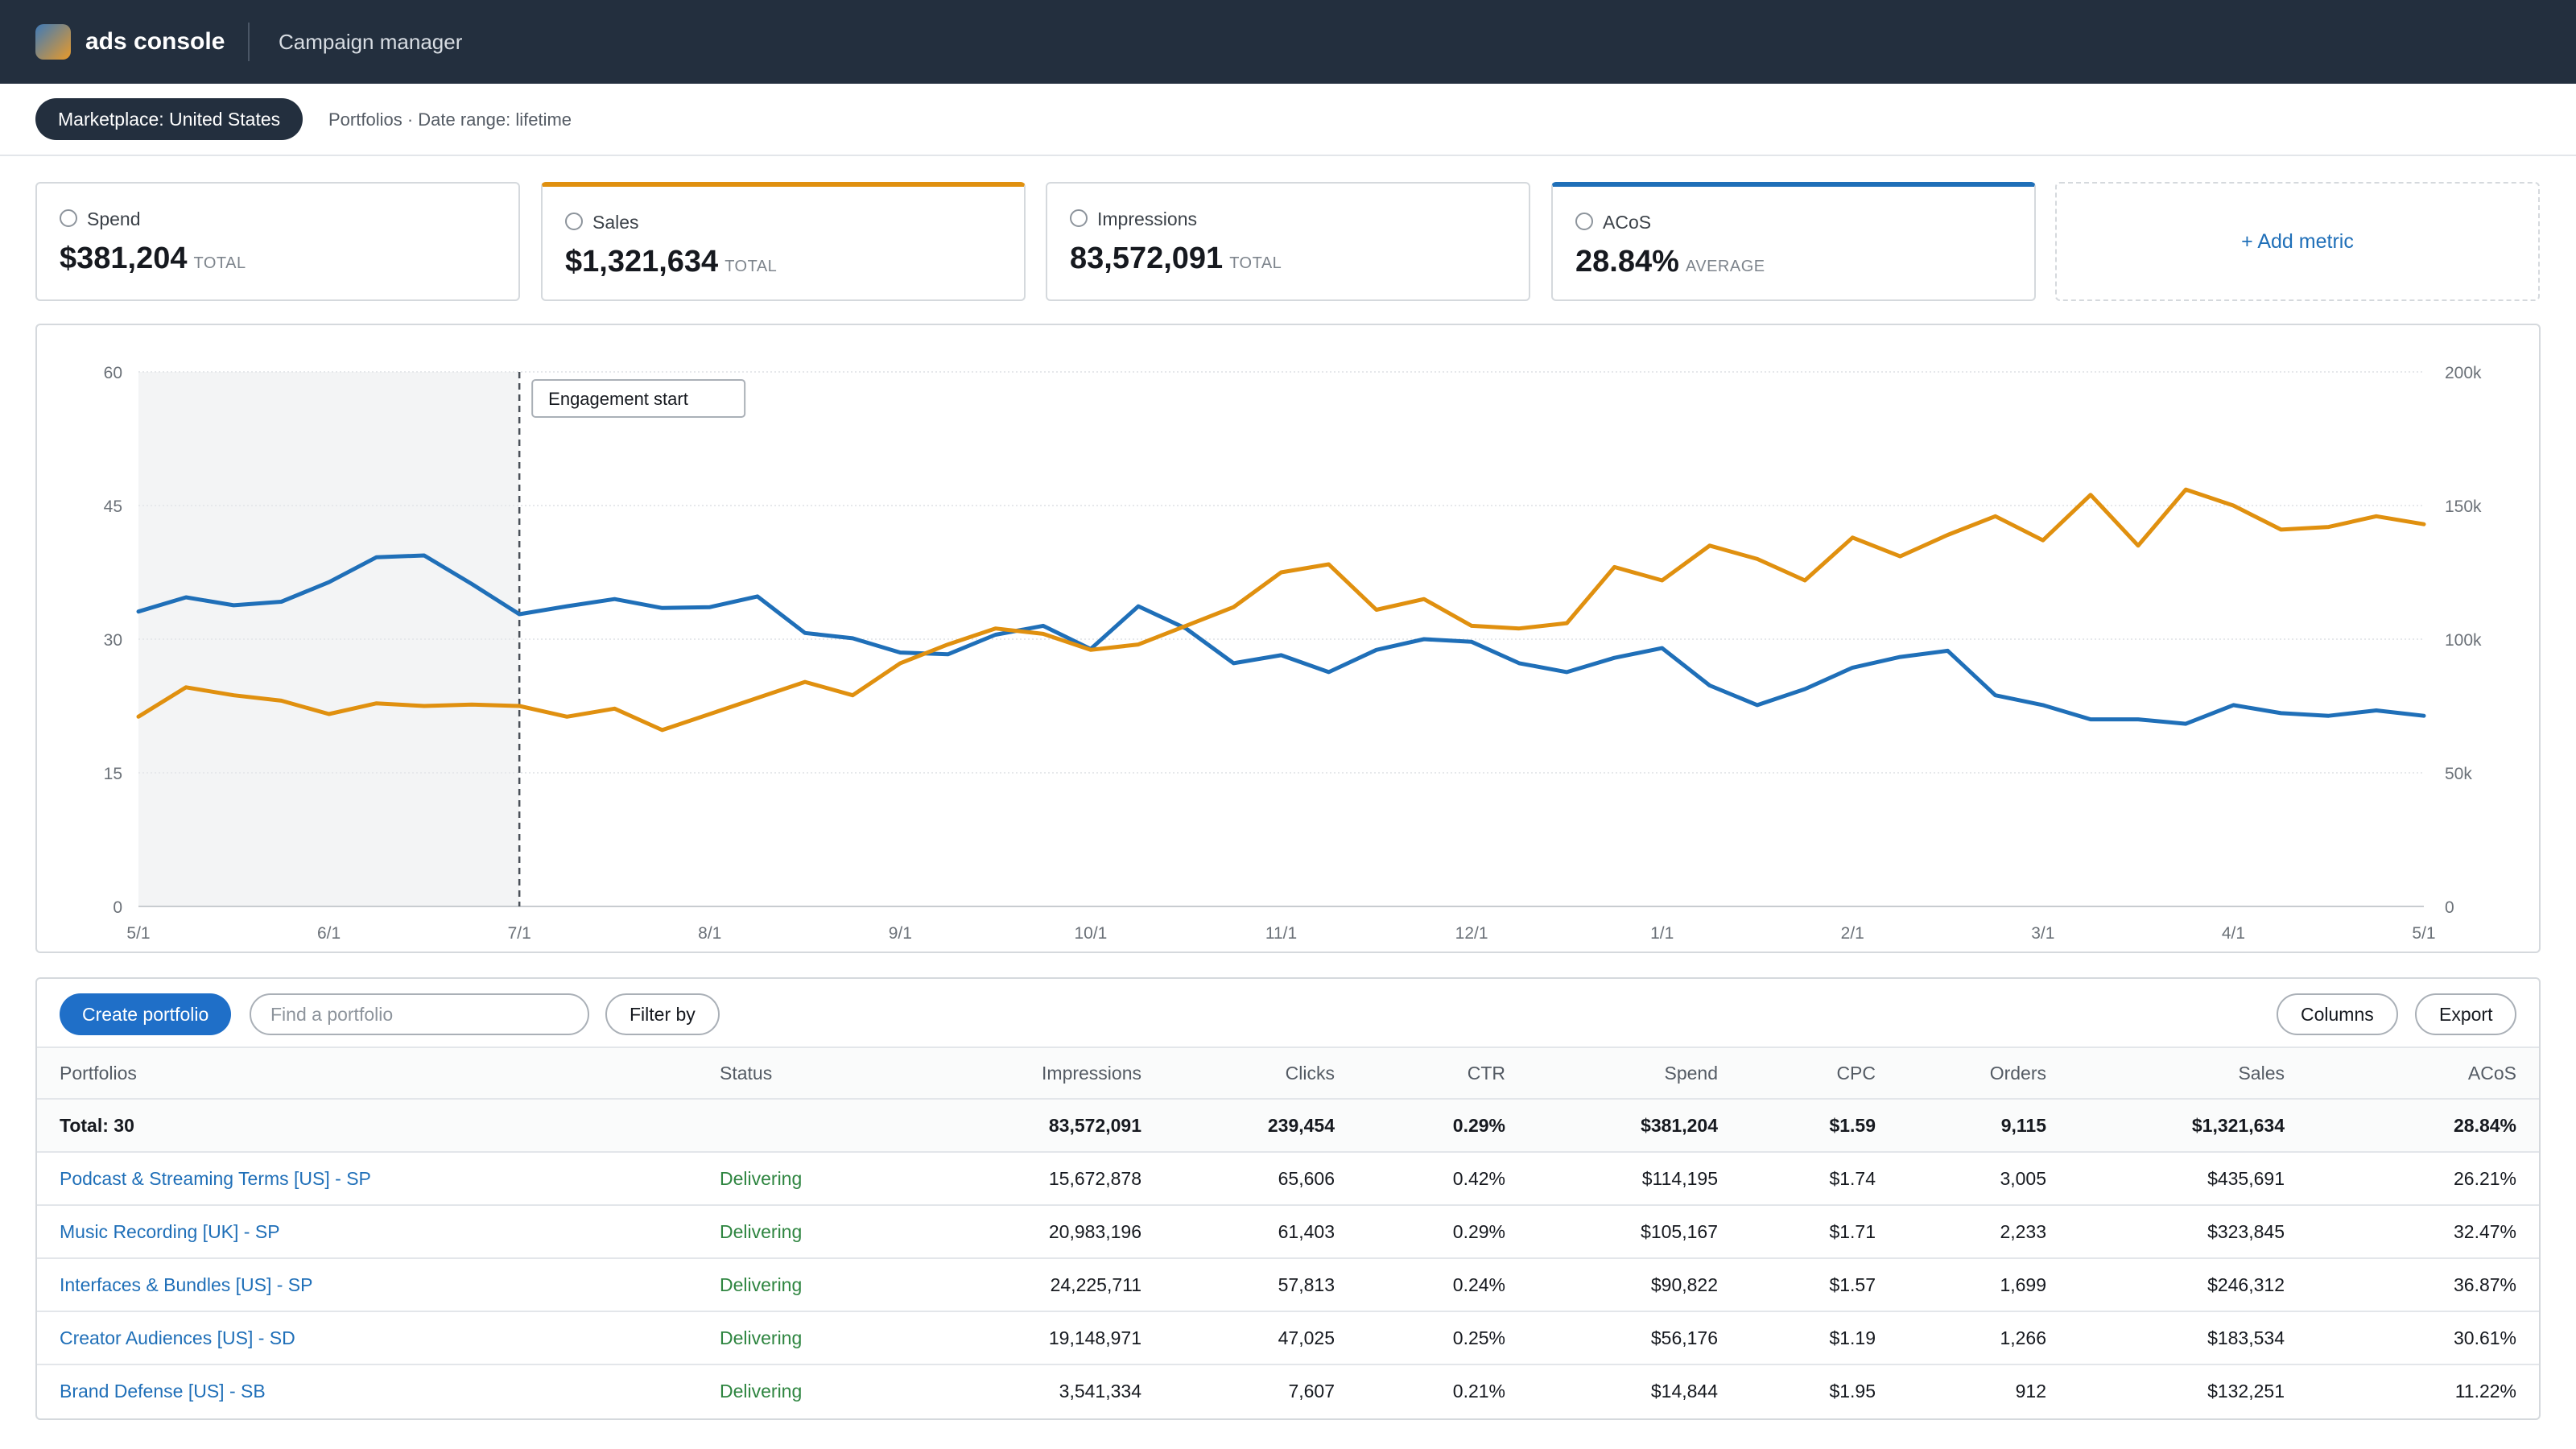  I want to click on column-header-orders: Orders, so click(1983, 1072).